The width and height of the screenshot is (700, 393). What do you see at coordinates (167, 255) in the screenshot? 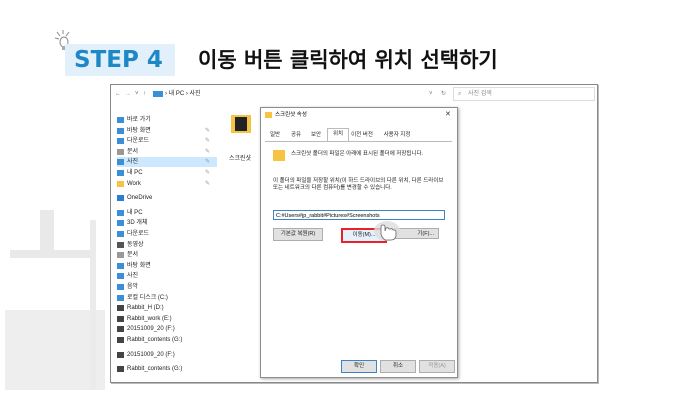
I see `sidebar-item: 문서` at bounding box center [167, 255].